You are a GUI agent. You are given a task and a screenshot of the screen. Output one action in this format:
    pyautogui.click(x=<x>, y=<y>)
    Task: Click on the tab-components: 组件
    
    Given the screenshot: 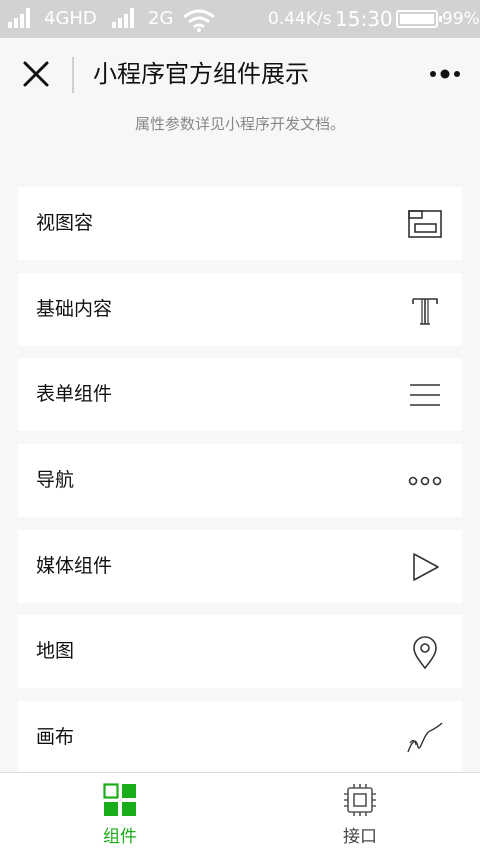 What is the action you would take?
    pyautogui.click(x=120, y=813)
    